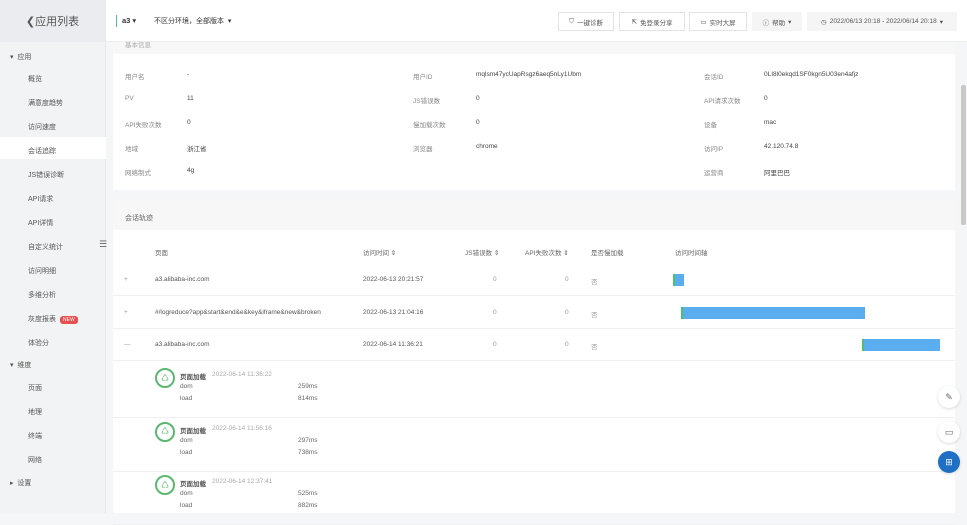  Describe the element at coordinates (42, 295) in the screenshot. I see `sidebar-item: 多维分析` at that location.